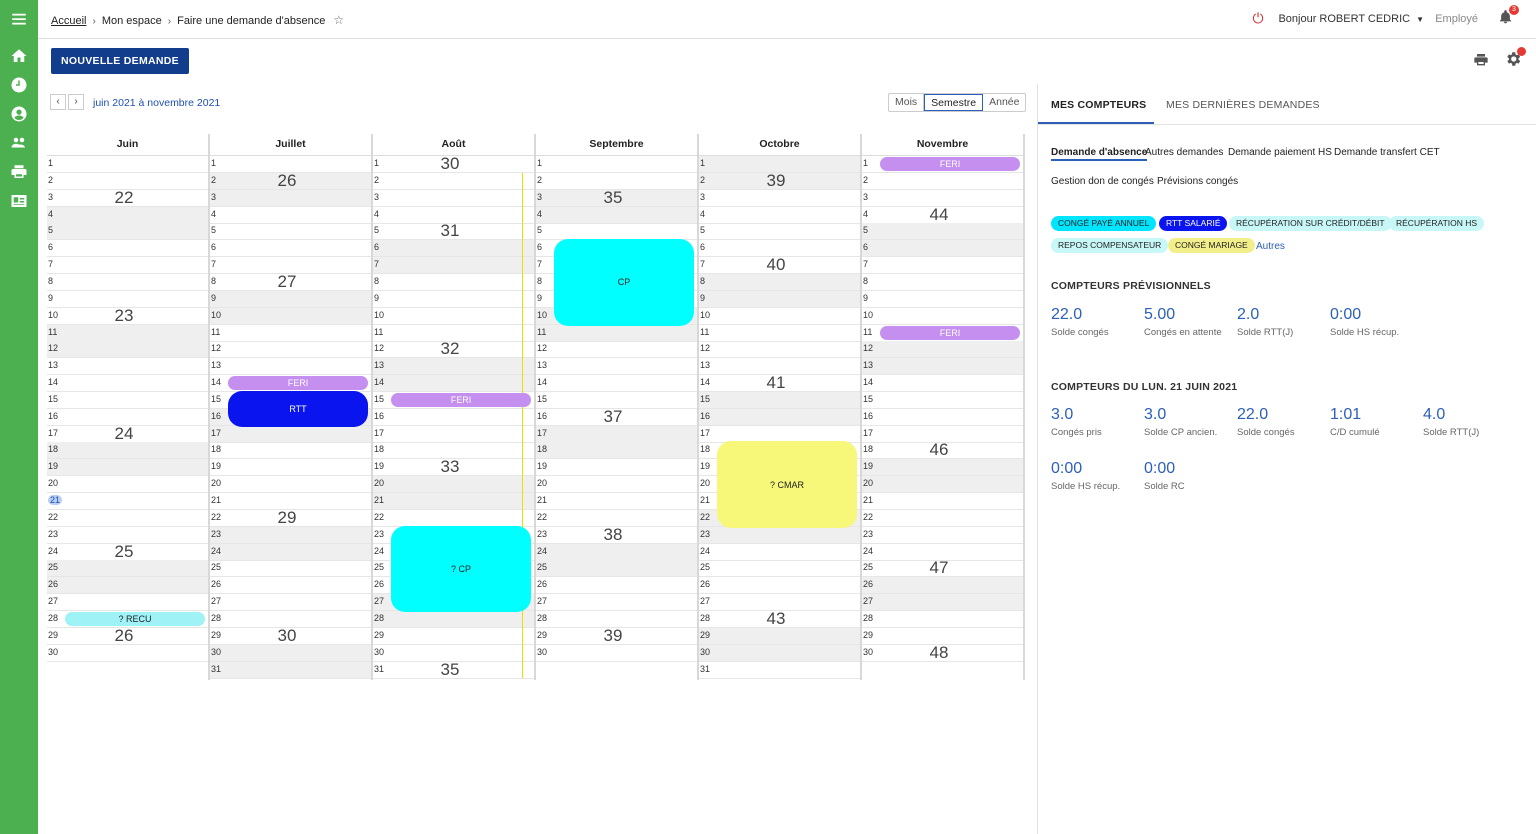  Describe the element at coordinates (1338, 18) in the screenshot. I see `user-menu: ⏻ Bonjour ROBERT CEDRIC ▼` at that location.